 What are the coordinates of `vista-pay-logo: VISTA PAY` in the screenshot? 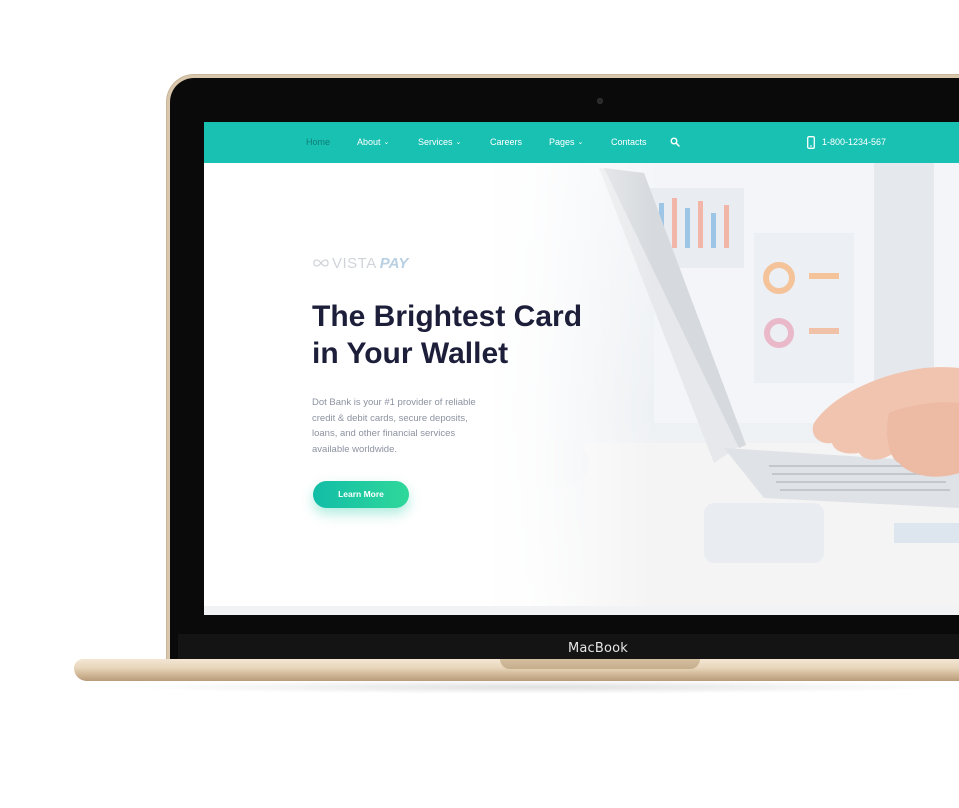 It's located at (360, 263).